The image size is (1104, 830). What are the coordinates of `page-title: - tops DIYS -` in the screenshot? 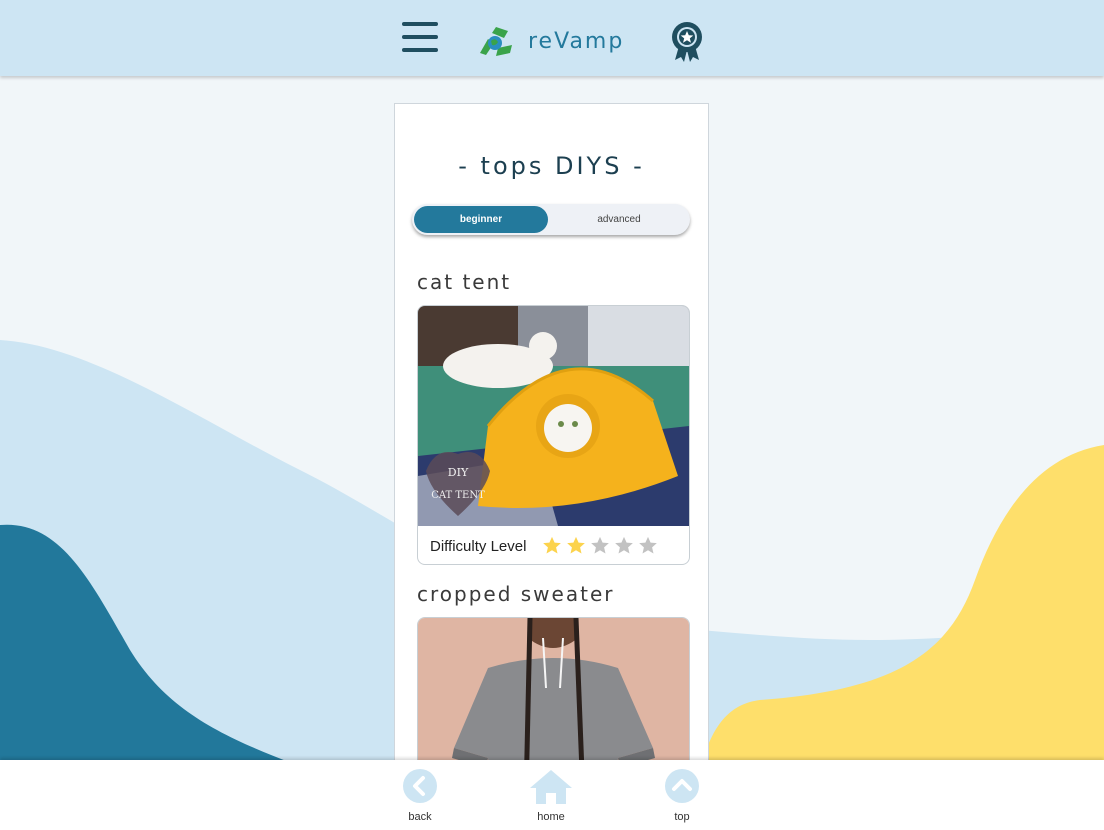 It's located at (551, 166).